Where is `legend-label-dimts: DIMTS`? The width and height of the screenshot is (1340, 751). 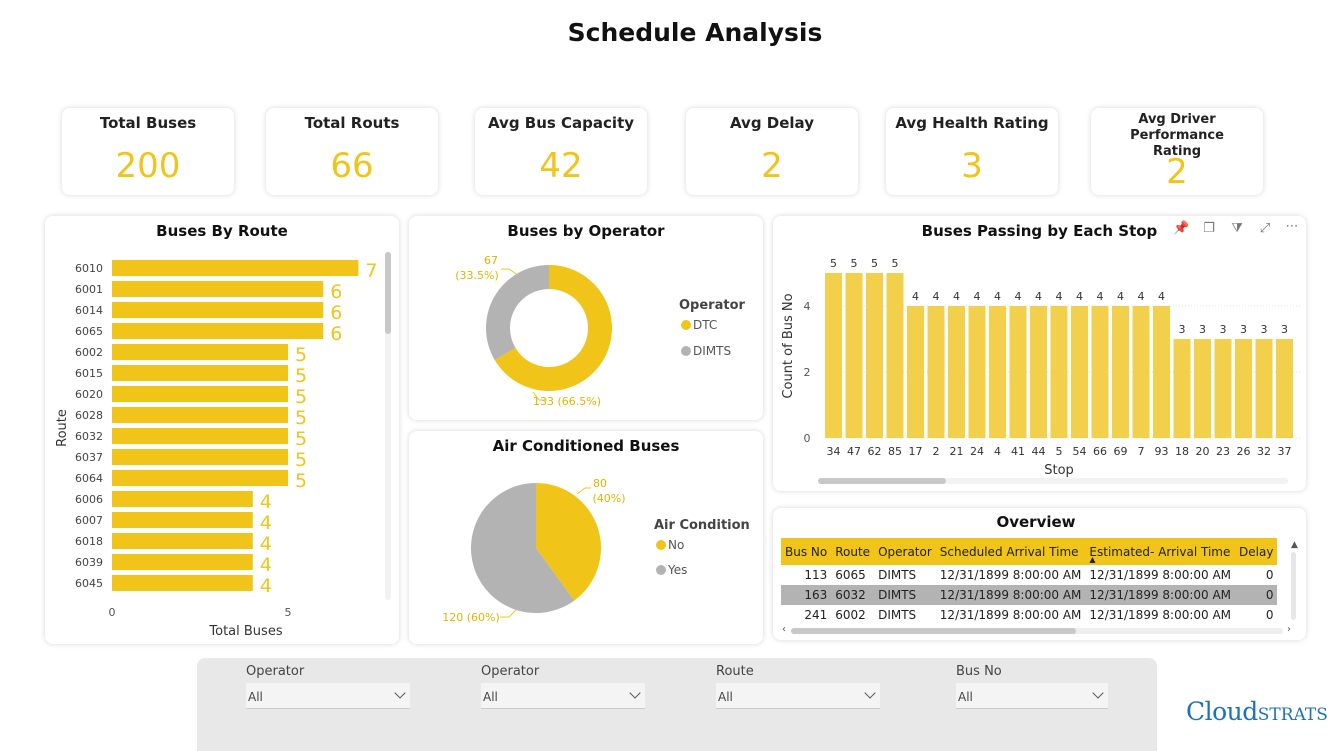
legend-label-dimts: DIMTS is located at coordinates (712, 351).